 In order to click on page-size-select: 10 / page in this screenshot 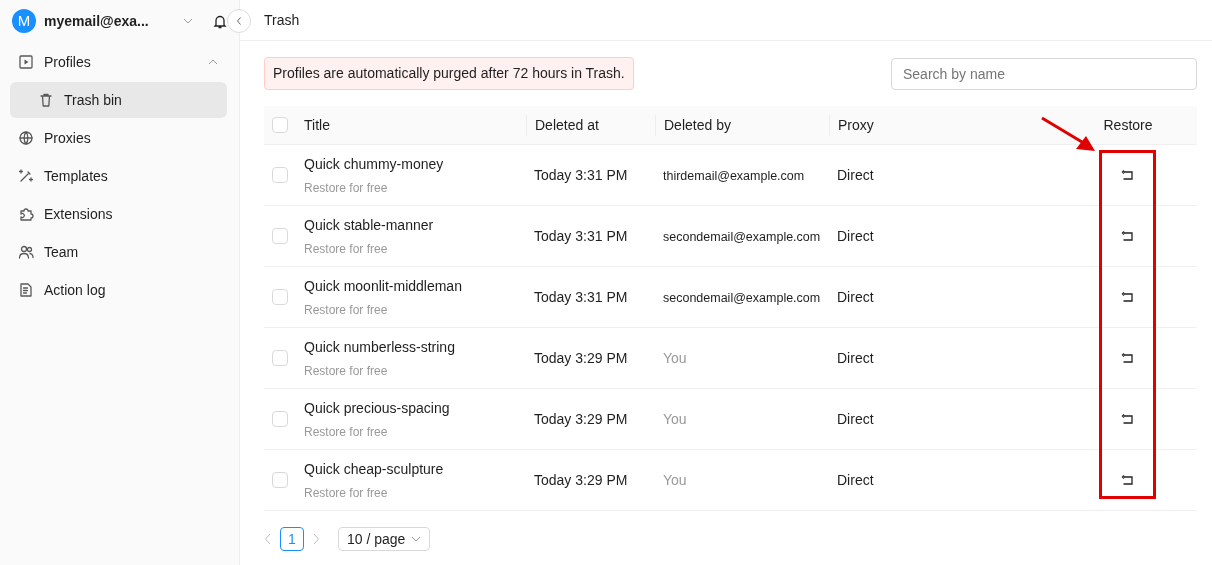, I will do `click(384, 539)`.